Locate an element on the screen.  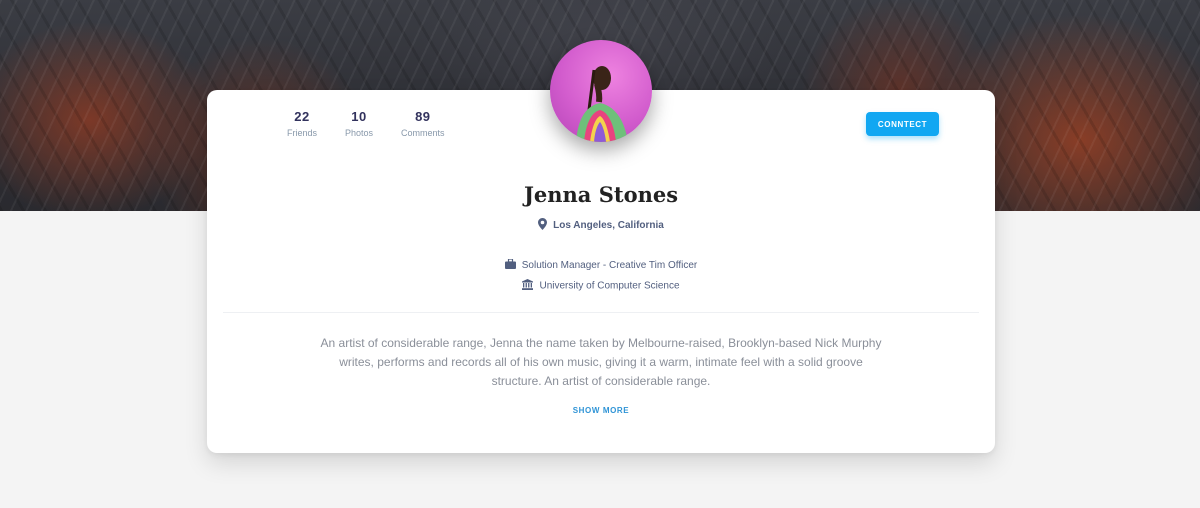
map-marker-icon is located at coordinates (543, 225).